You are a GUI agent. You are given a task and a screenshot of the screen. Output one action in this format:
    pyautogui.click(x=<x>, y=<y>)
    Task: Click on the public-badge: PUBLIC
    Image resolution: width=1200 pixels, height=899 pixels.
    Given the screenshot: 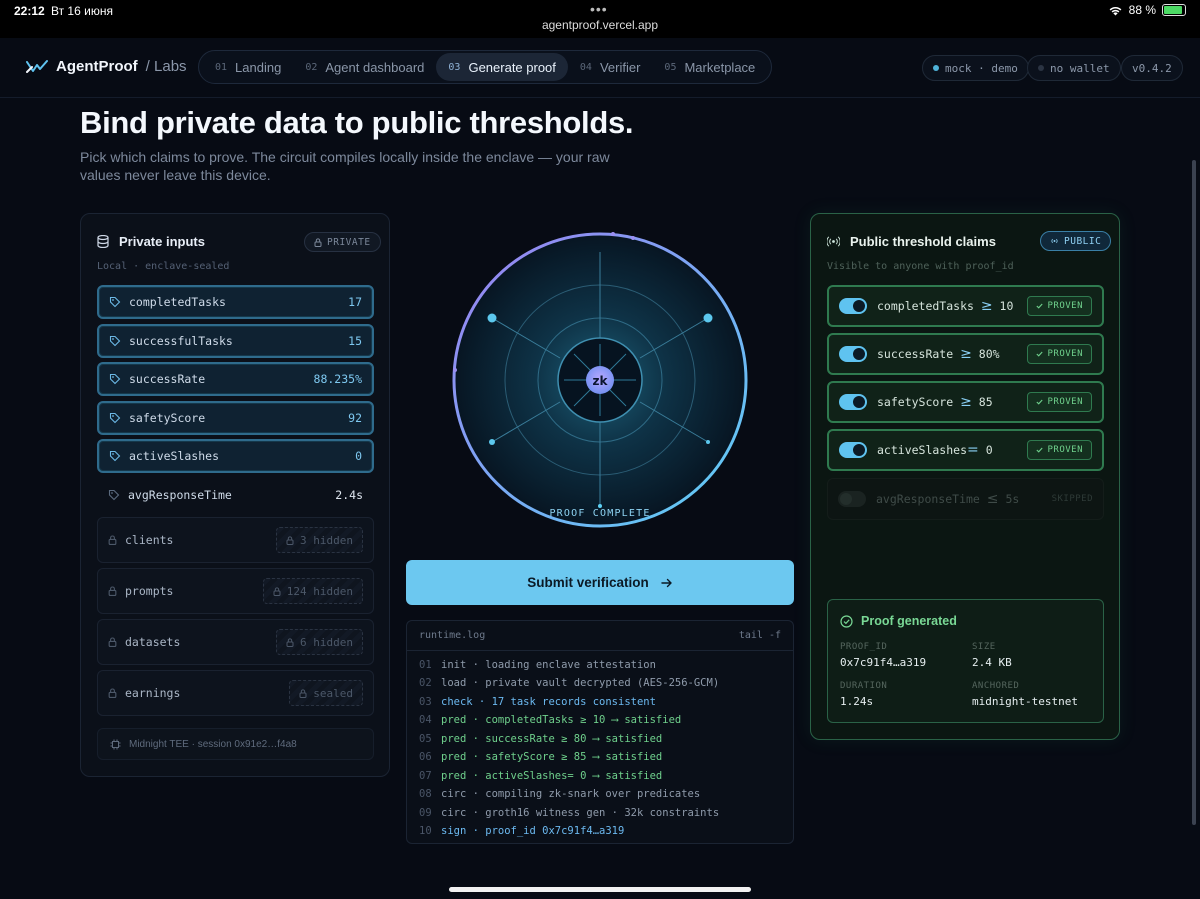 What is the action you would take?
    pyautogui.click(x=1076, y=241)
    